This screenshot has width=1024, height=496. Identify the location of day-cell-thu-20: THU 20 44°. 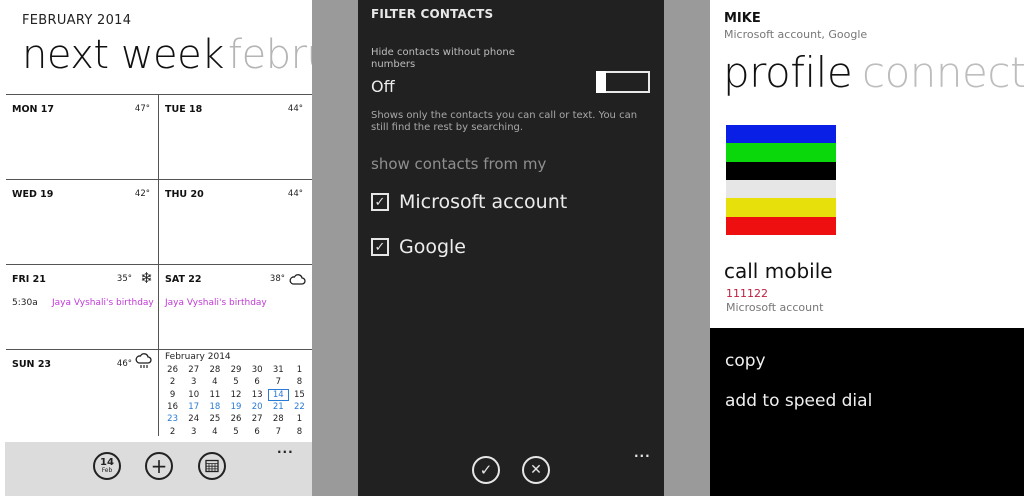
(234, 222).